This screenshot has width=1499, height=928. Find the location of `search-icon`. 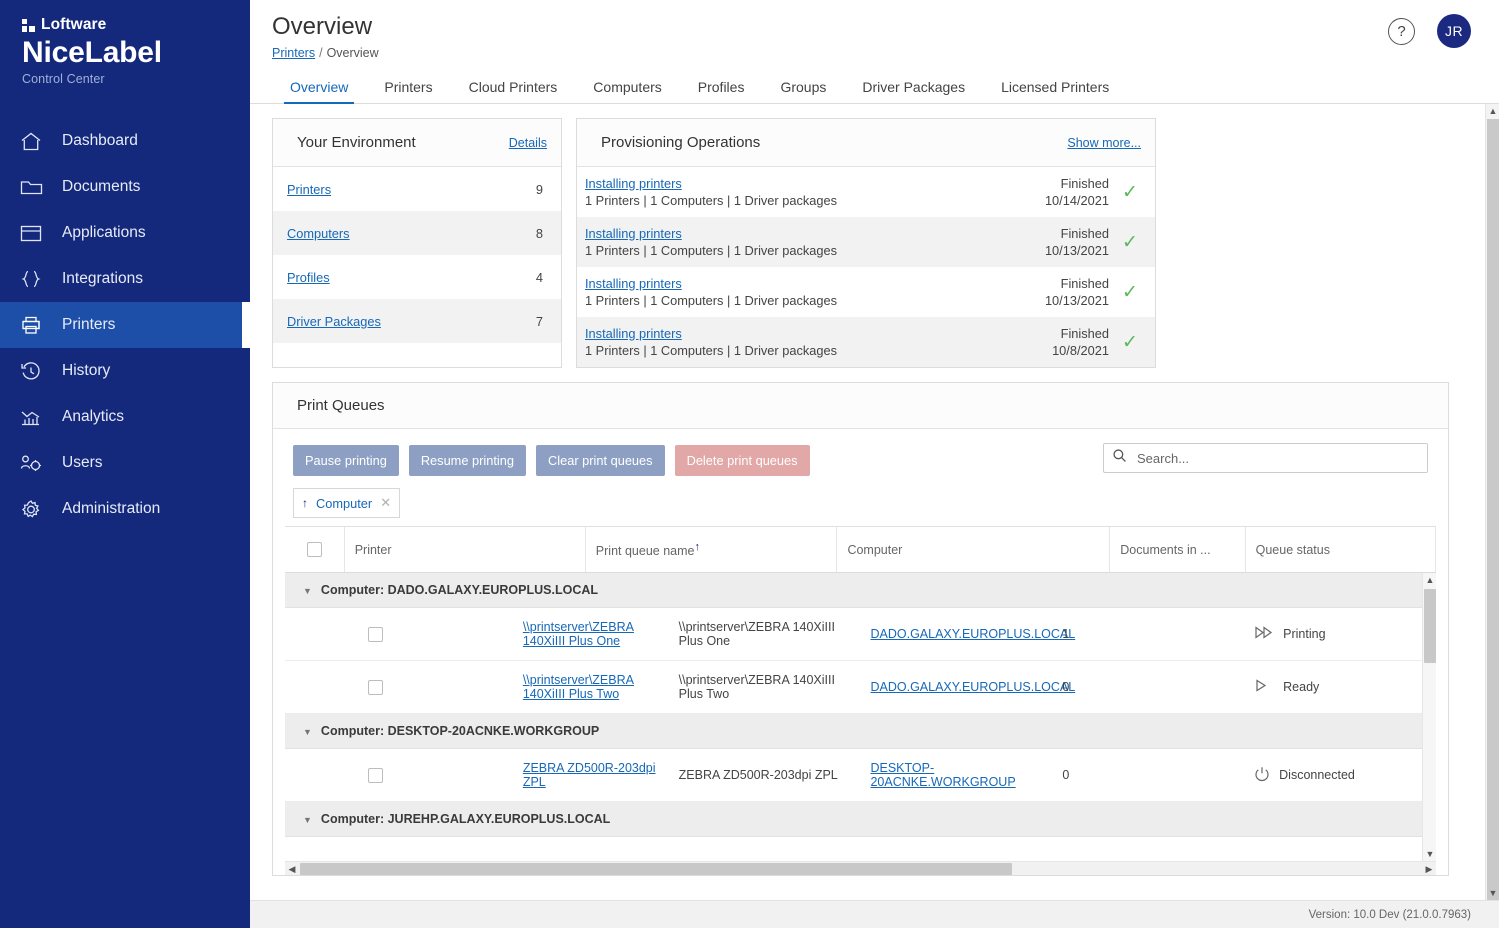

search-icon is located at coordinates (1119, 458).